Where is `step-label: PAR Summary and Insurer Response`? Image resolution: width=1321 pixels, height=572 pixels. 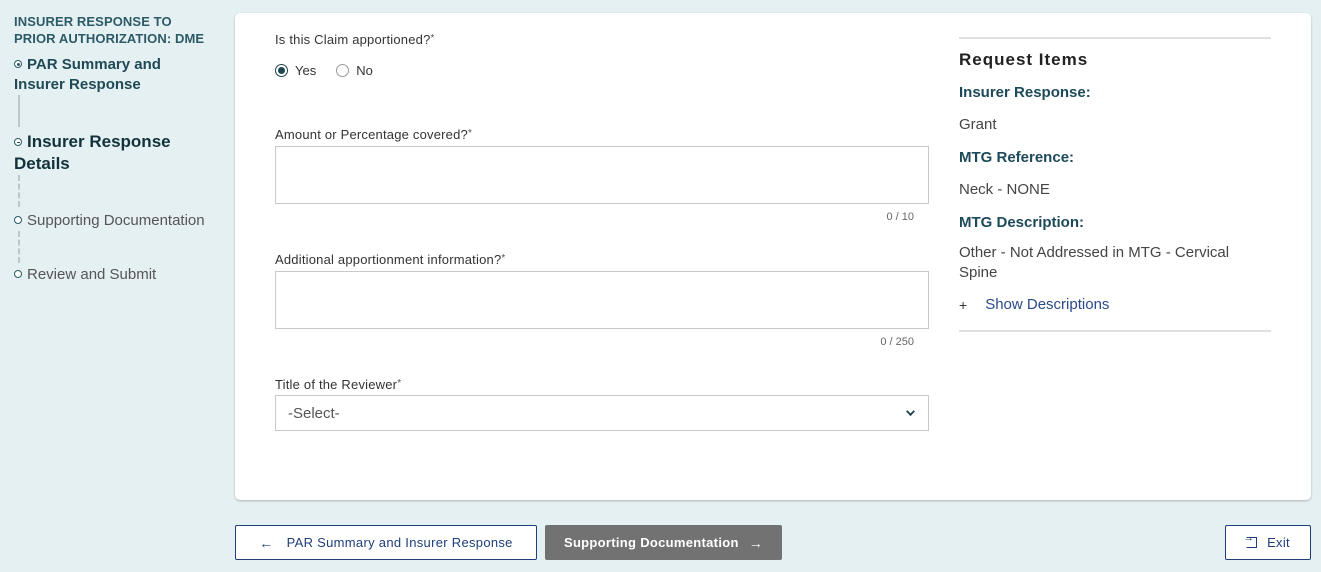 step-label: PAR Summary and Insurer Response is located at coordinates (87, 74).